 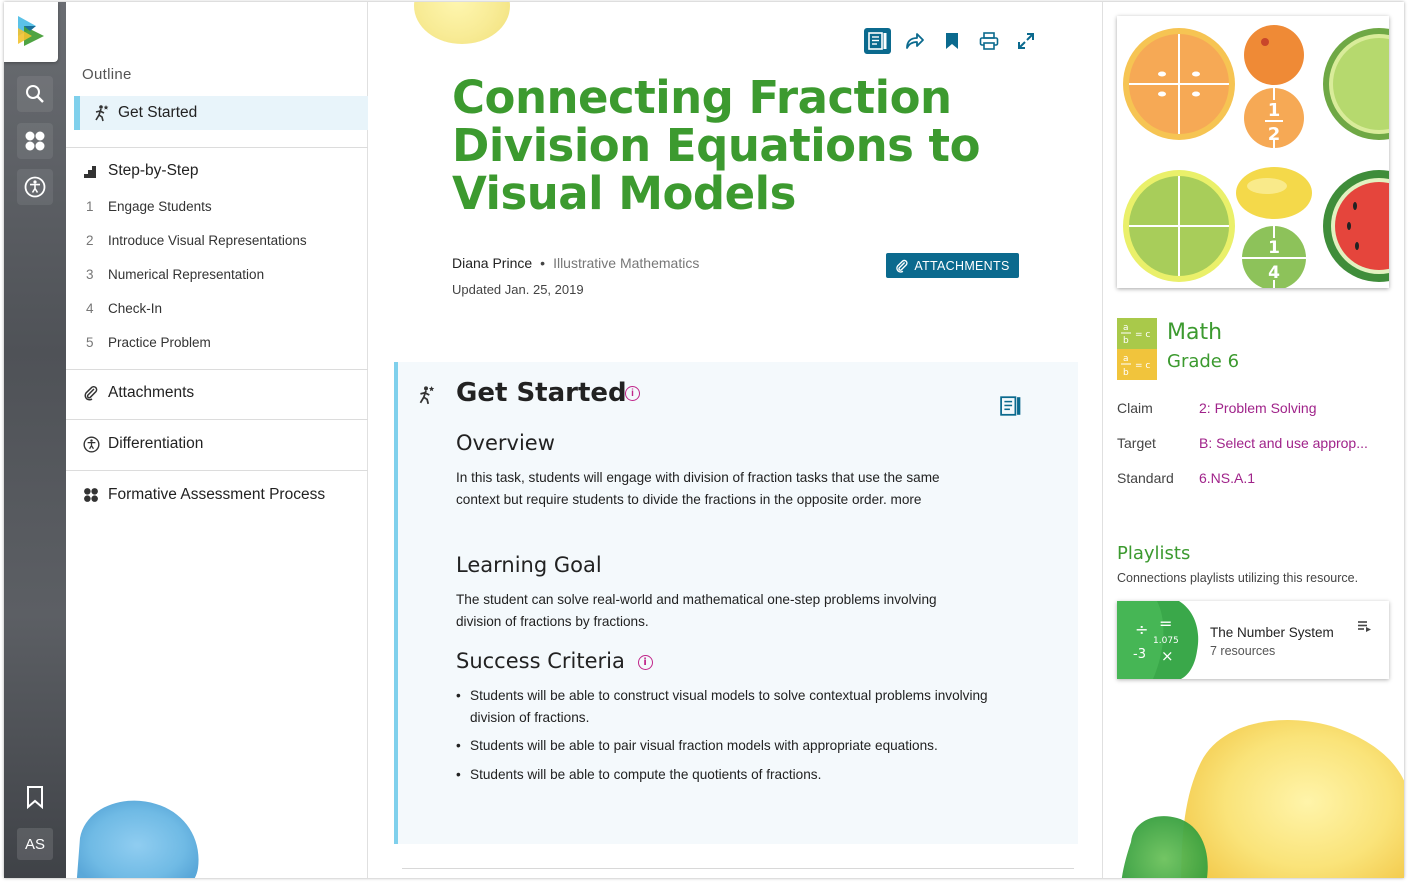 I want to click on outline-section-formative-assessment: Formative Assessment Process, so click(x=203, y=495).